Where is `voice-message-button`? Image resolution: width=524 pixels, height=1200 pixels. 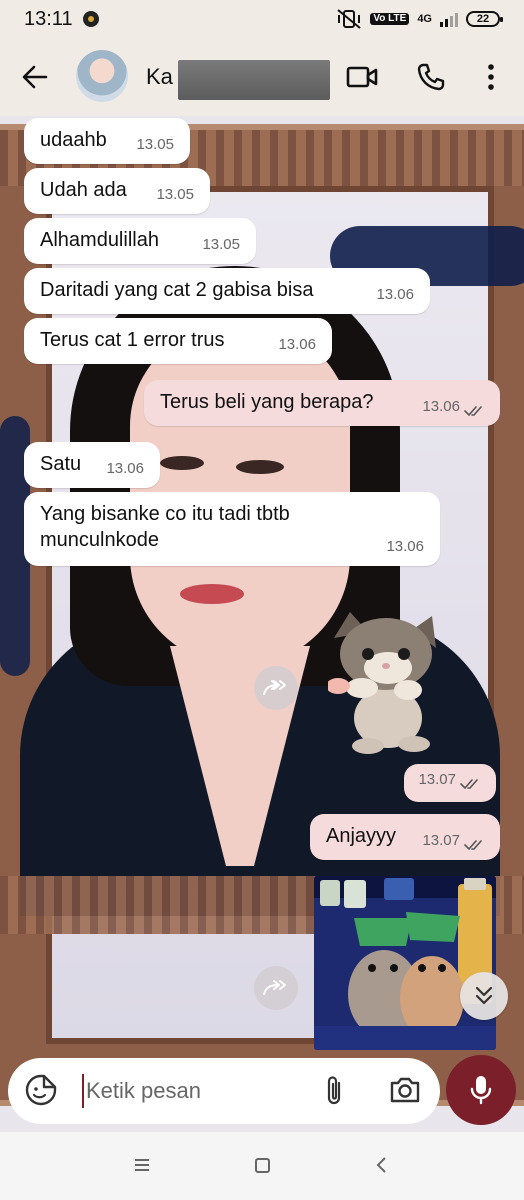 voice-message-button is located at coordinates (481, 1090).